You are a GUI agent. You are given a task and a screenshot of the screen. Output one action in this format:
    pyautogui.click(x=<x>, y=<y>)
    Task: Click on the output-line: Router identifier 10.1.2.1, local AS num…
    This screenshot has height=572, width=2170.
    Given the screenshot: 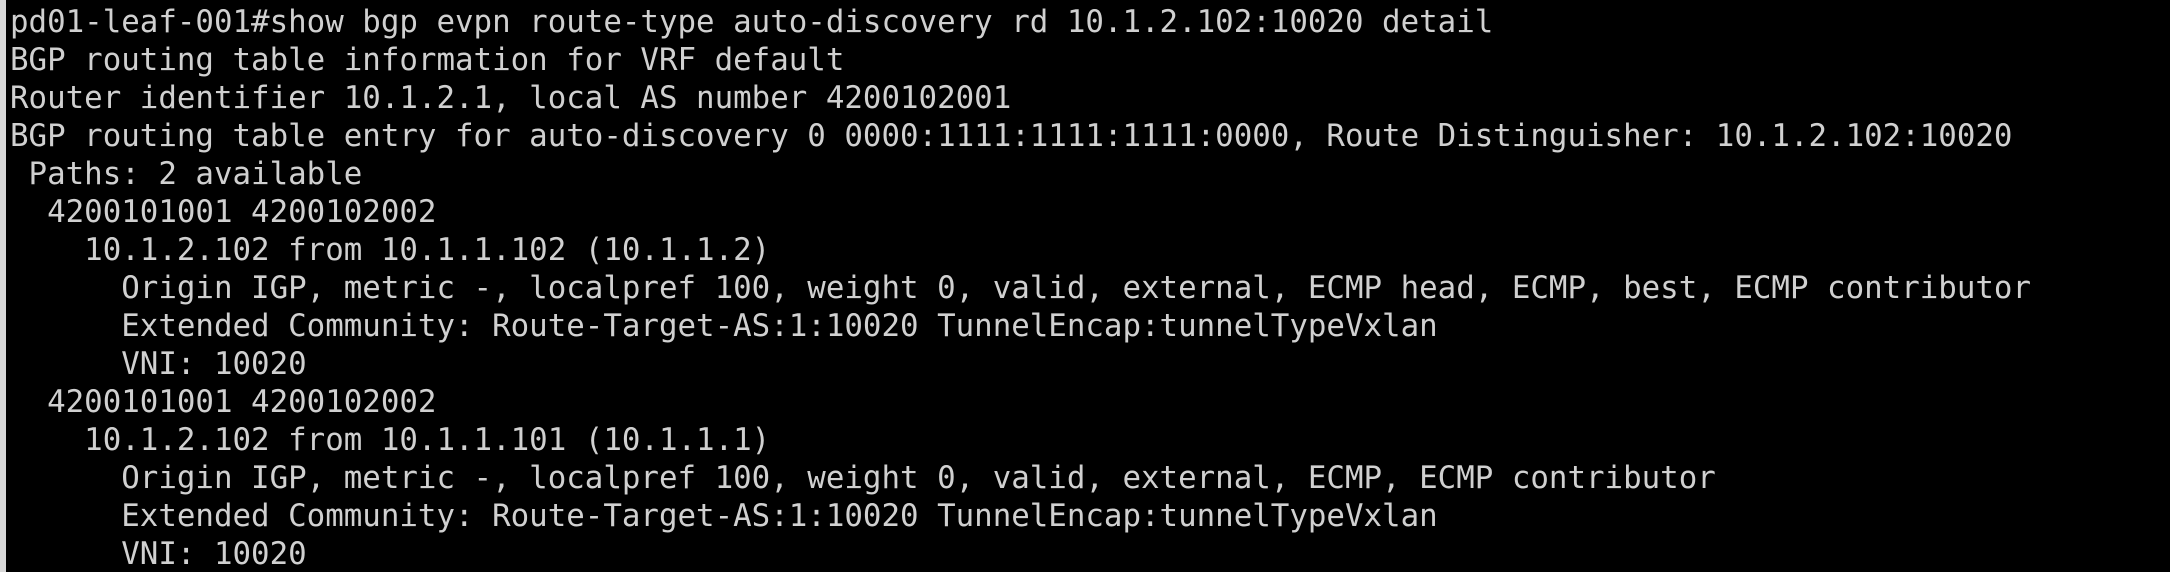 What is the action you would take?
    pyautogui.click(x=511, y=98)
    